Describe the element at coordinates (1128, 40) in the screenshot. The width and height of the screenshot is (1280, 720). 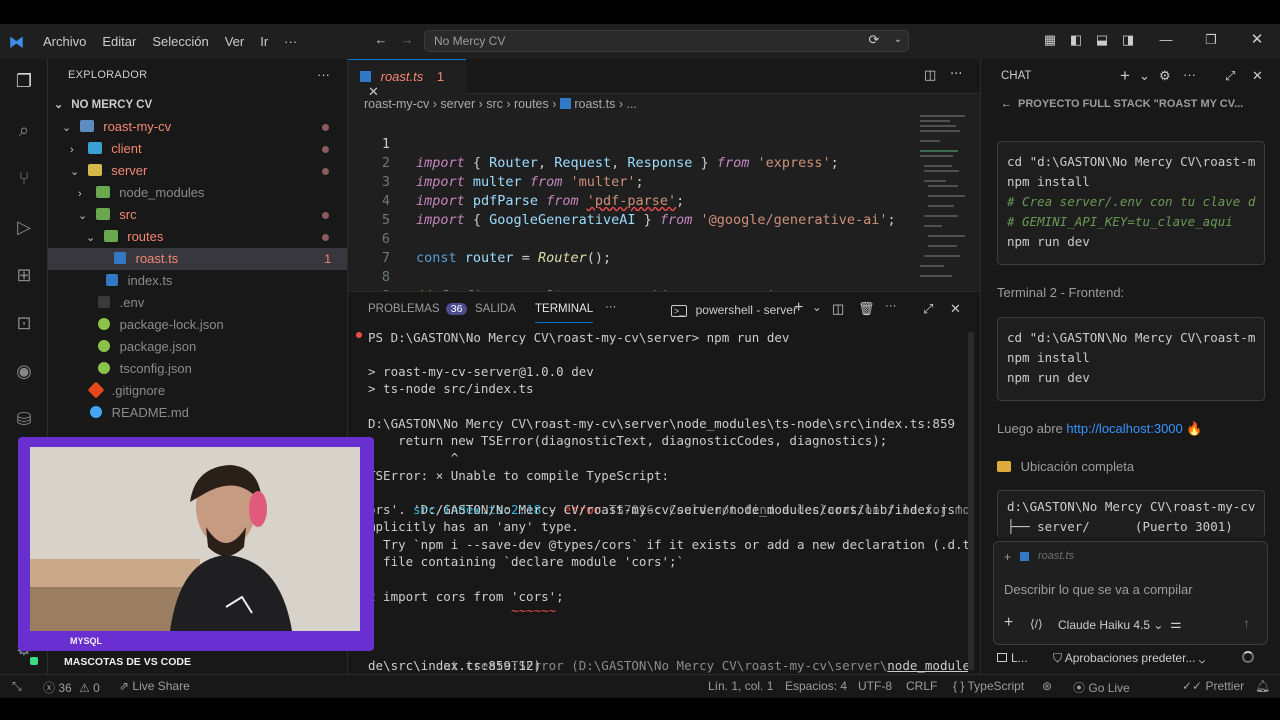
I see `toggle-secondary-sidebar-icon: ◨` at that location.